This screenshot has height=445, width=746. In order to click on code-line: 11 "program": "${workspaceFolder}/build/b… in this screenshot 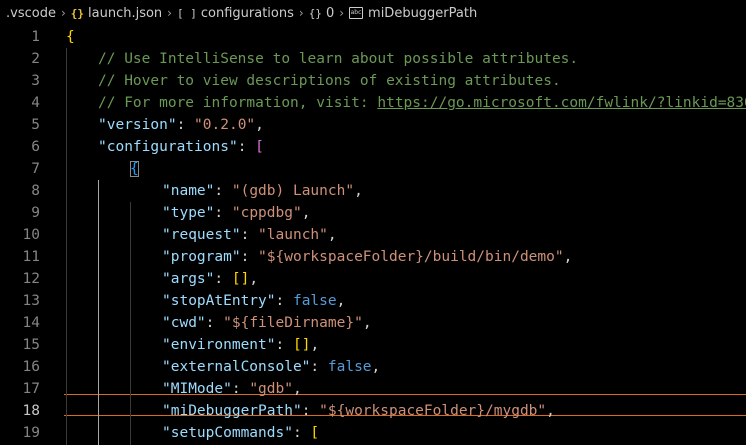, I will do `click(373, 257)`.